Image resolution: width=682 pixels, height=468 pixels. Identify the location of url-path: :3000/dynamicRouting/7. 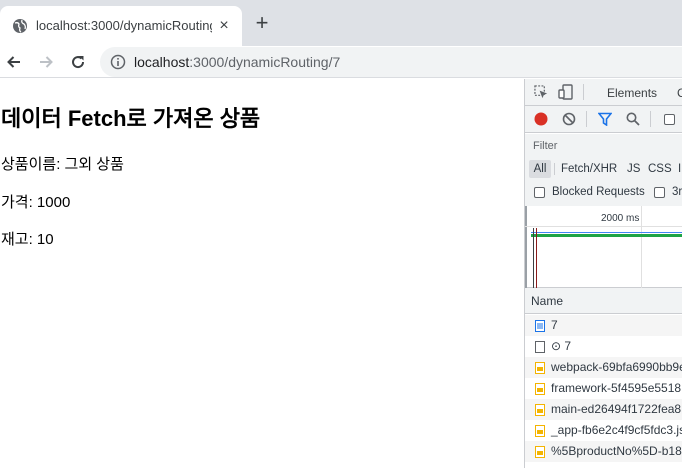
(265, 62).